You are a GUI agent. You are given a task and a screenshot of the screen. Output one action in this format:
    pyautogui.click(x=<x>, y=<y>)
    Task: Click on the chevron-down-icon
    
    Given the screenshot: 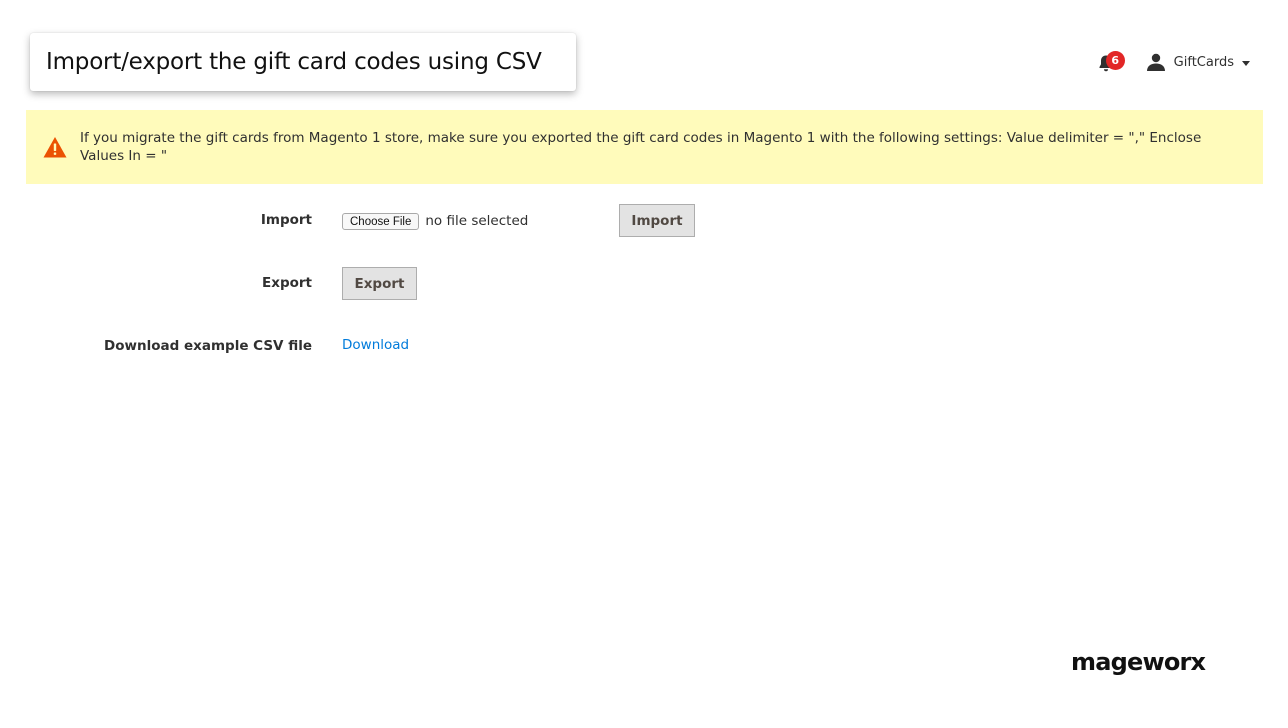 What is the action you would take?
    pyautogui.click(x=1246, y=63)
    